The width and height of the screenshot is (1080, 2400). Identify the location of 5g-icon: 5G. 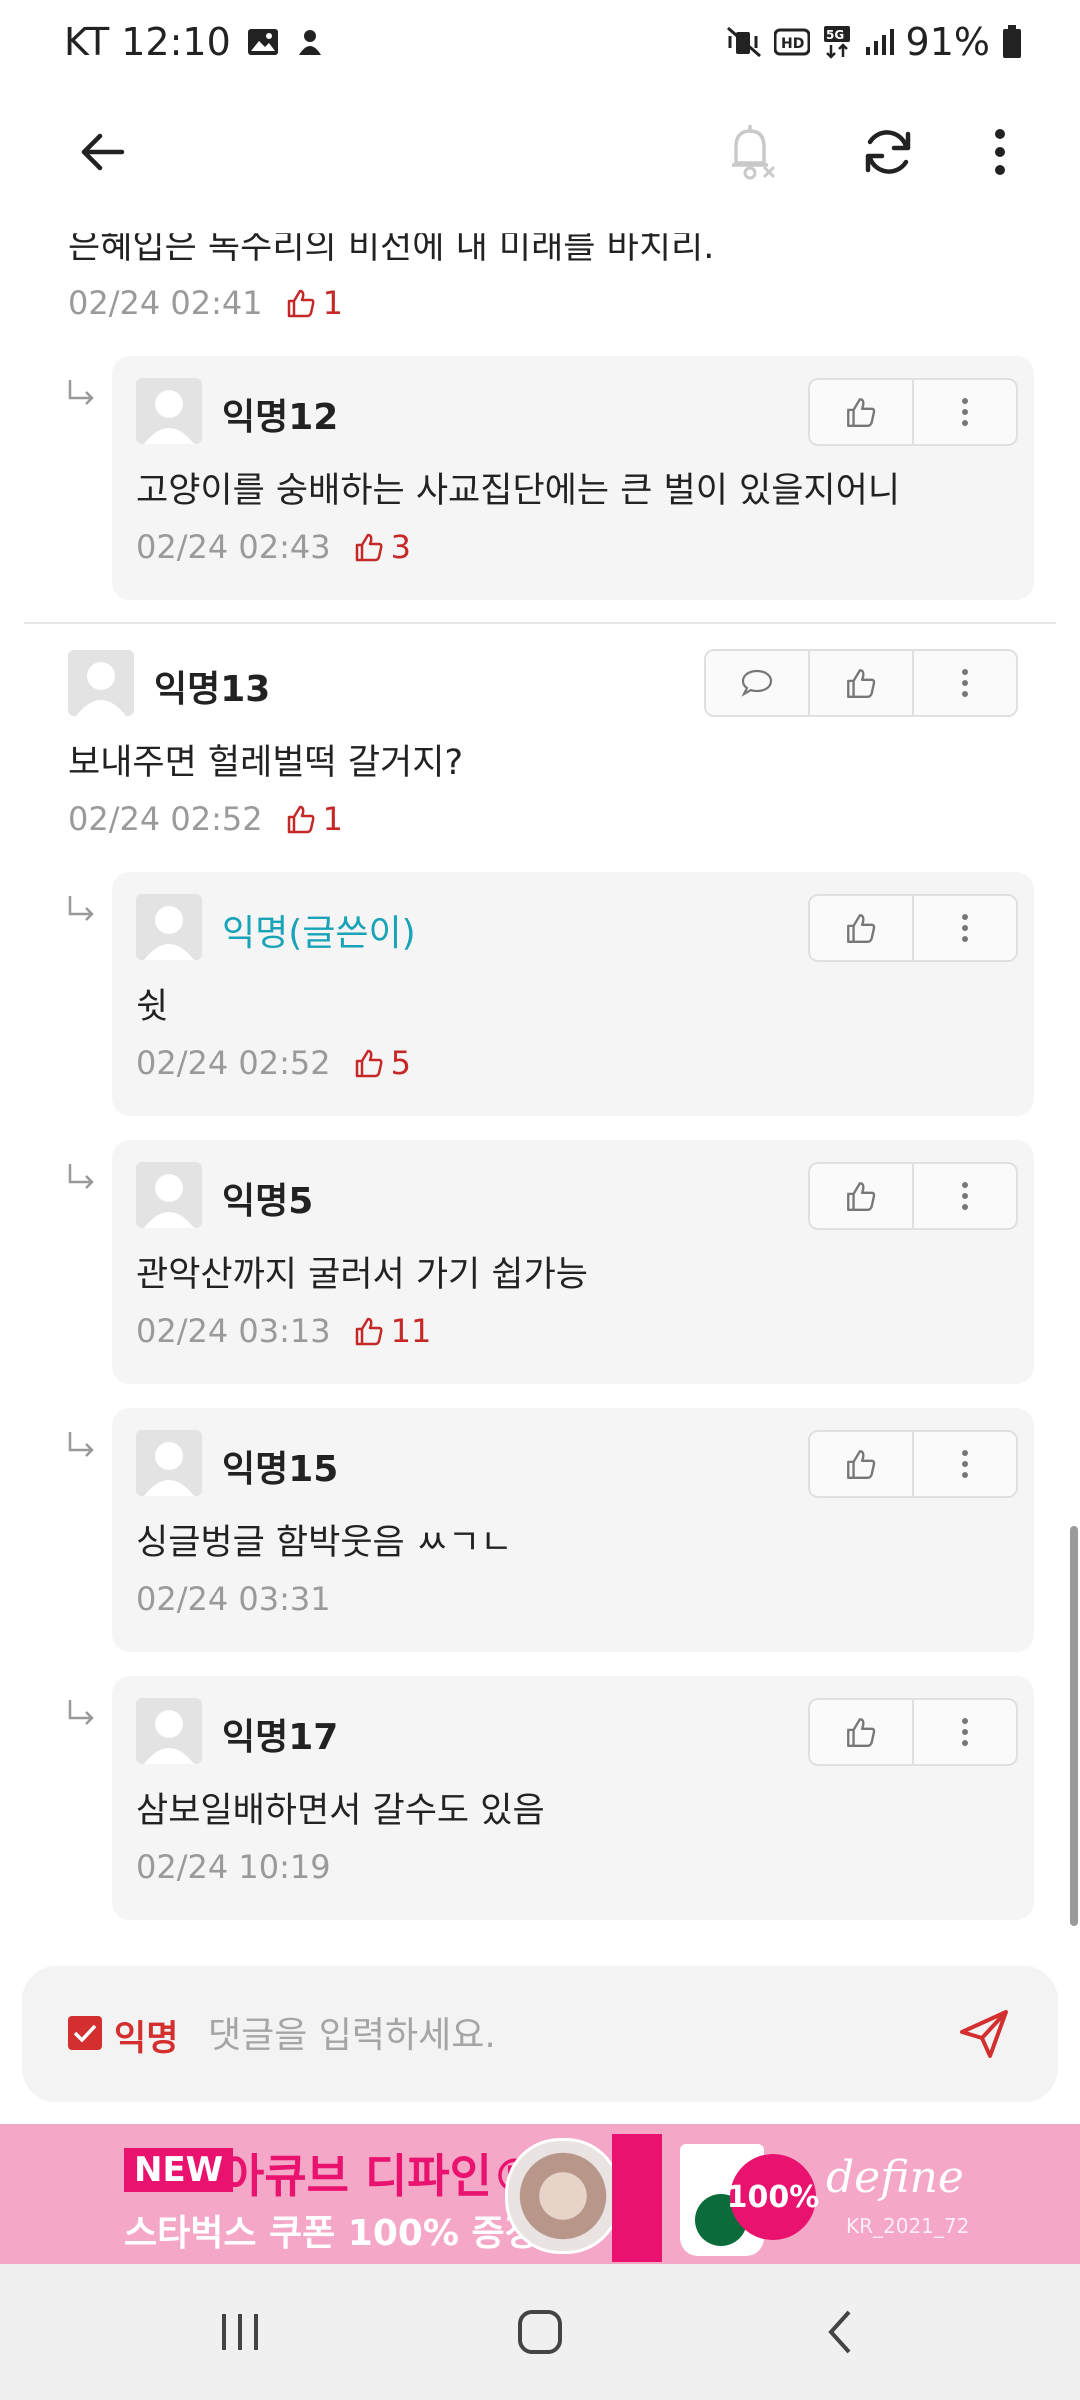
(837, 42).